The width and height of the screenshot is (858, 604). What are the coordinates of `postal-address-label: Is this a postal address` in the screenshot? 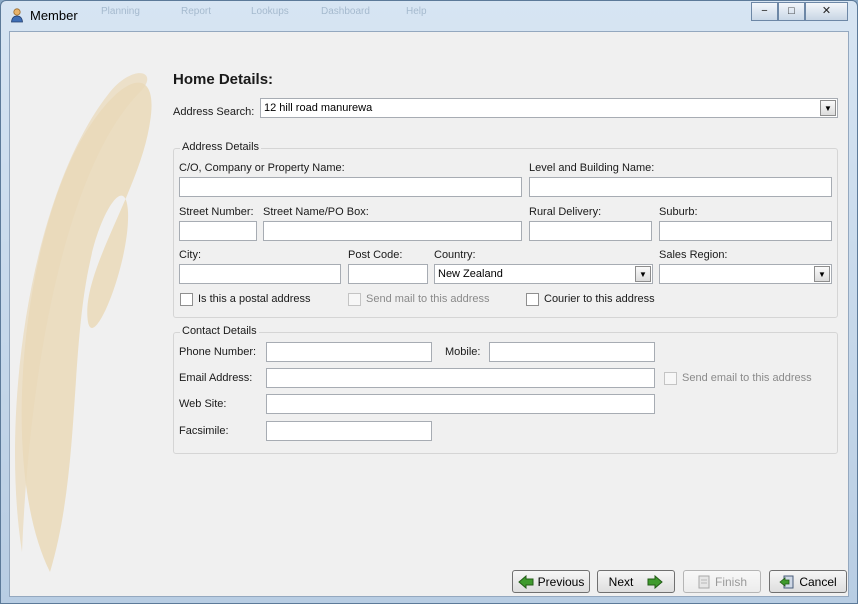 It's located at (254, 299).